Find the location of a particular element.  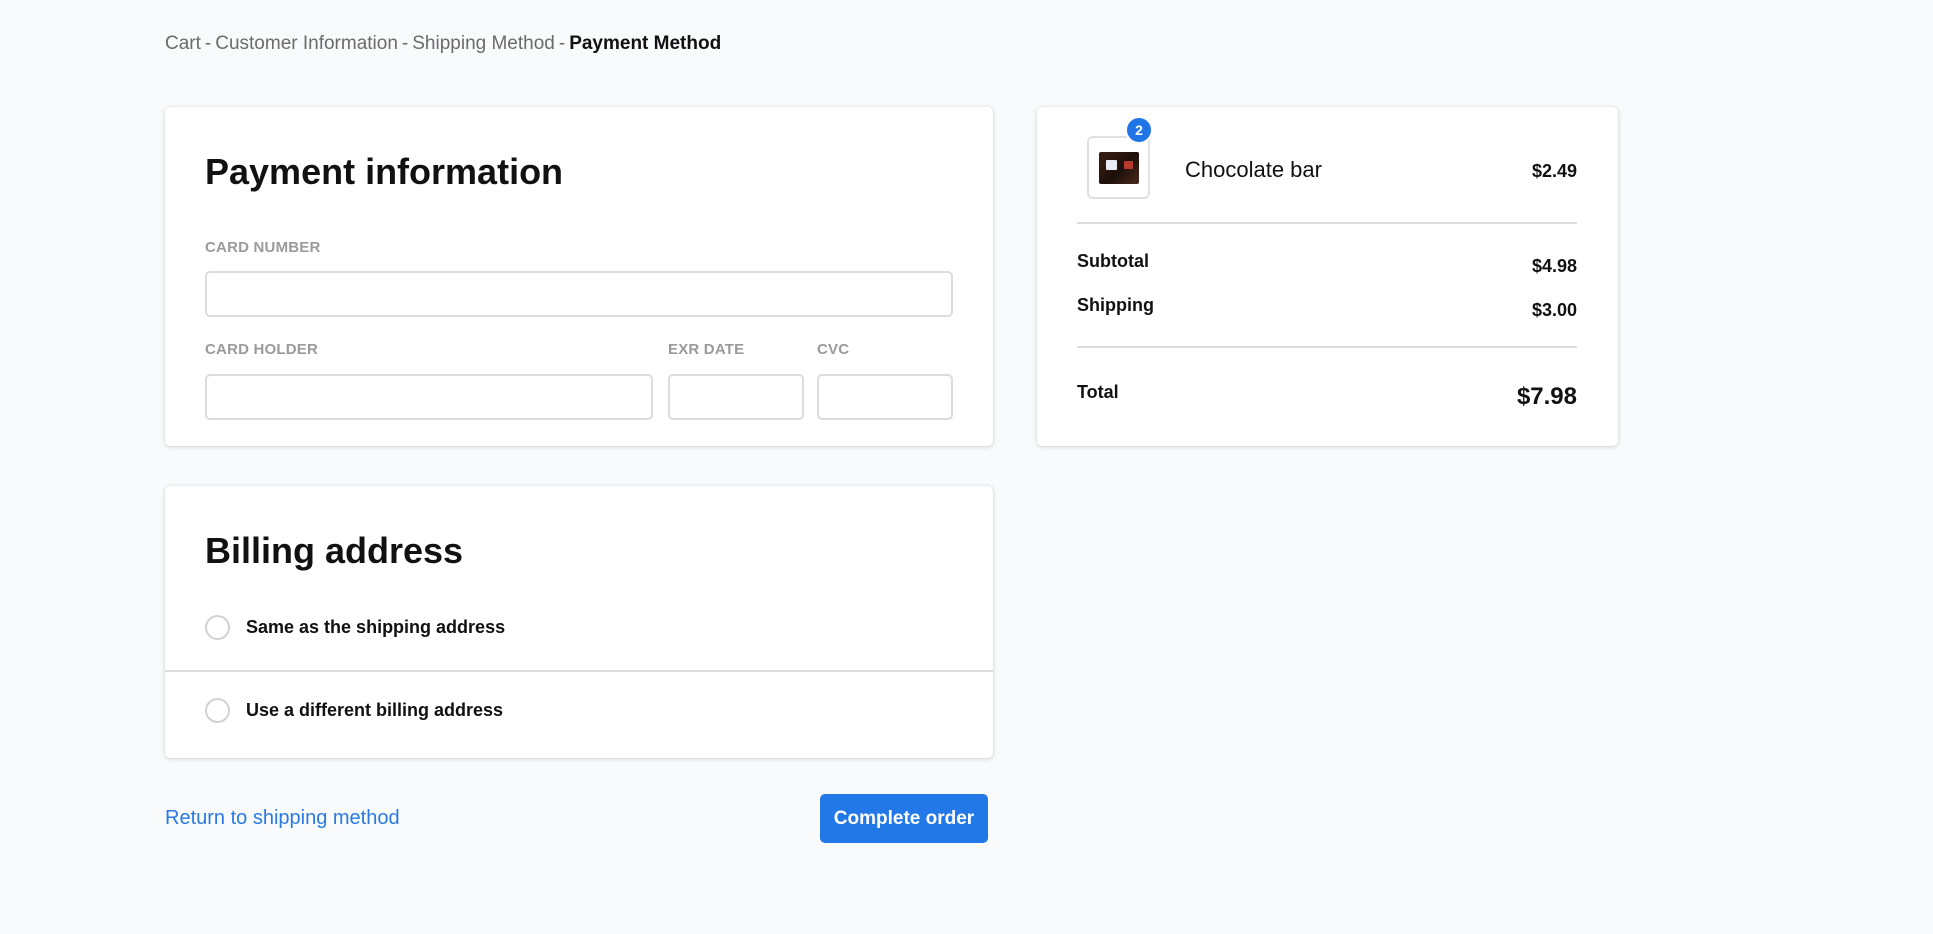

breadcrumb-customer-information: Customer Information is located at coordinates (306, 43).